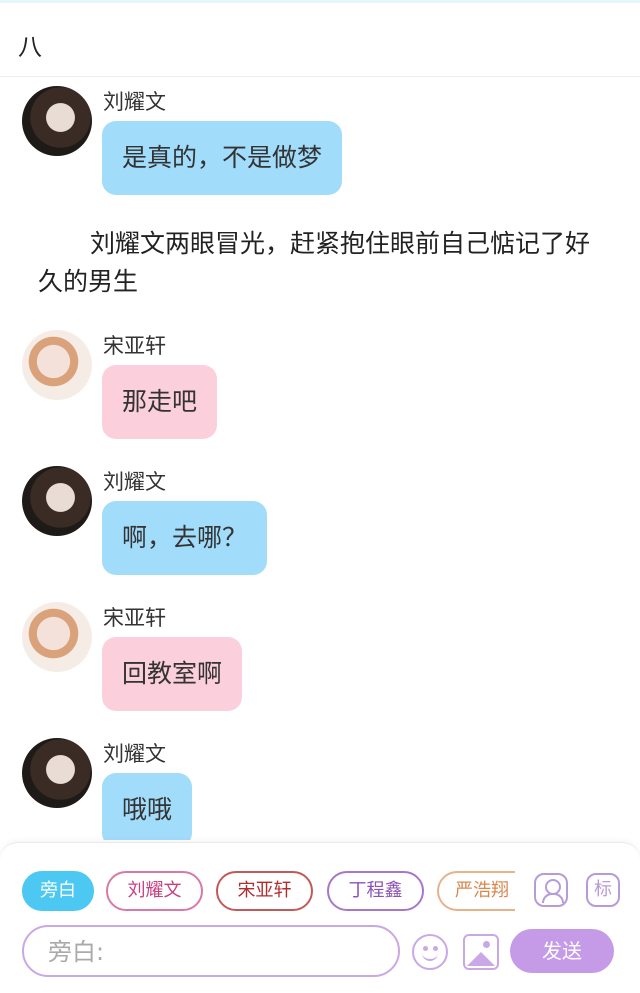 This screenshot has width=640, height=993. I want to click on message-bubble: 那走吧, so click(160, 402).